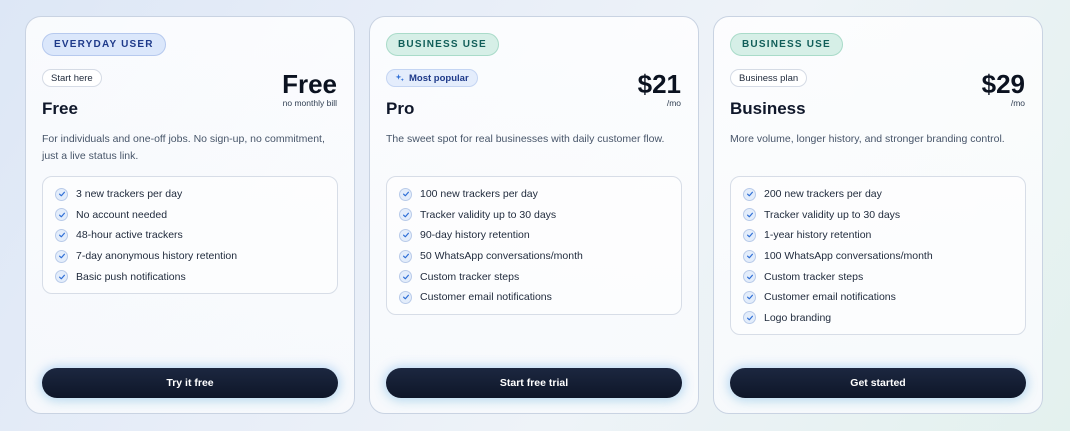 This screenshot has height=431, width=1070. I want to click on plan-name: Free, so click(60, 108).